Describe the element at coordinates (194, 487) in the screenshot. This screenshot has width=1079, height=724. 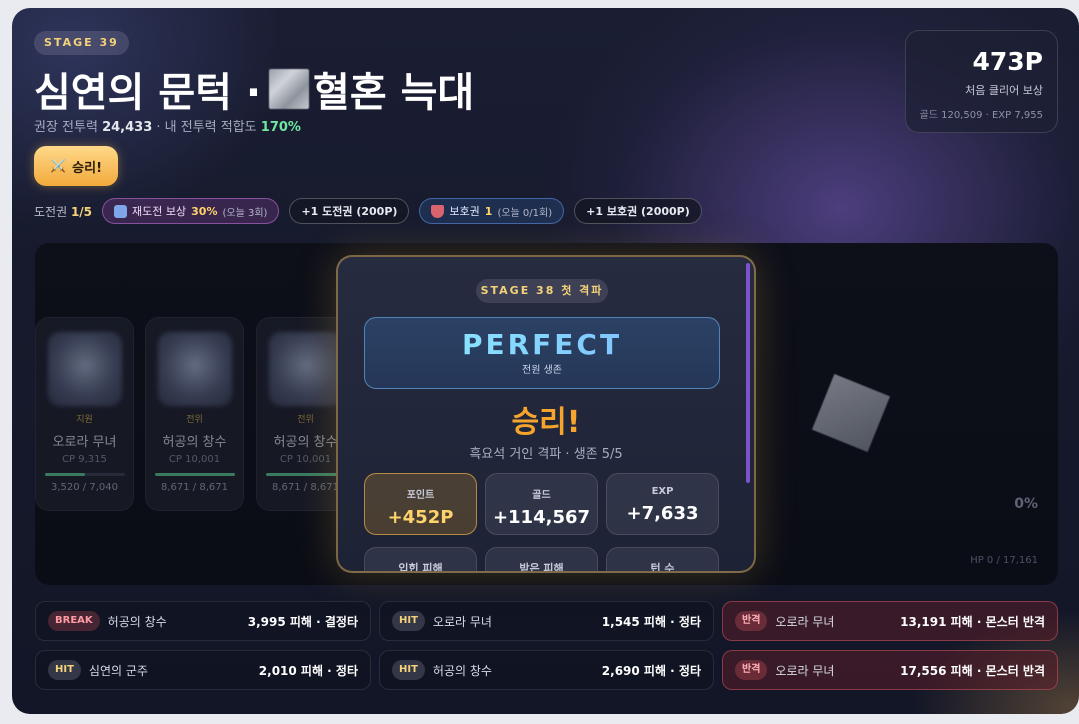
I see `unit-hp: 8,671 / 8,671` at that location.